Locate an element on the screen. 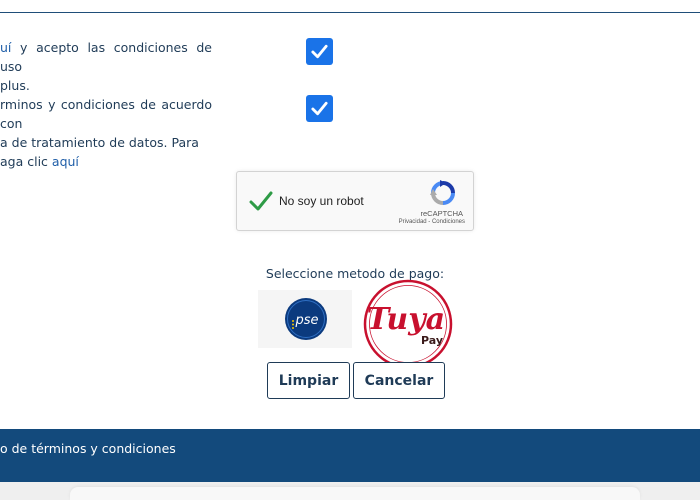  terms-of-use-text-line1: y acepto las condiciones de uso is located at coordinates (106, 57).